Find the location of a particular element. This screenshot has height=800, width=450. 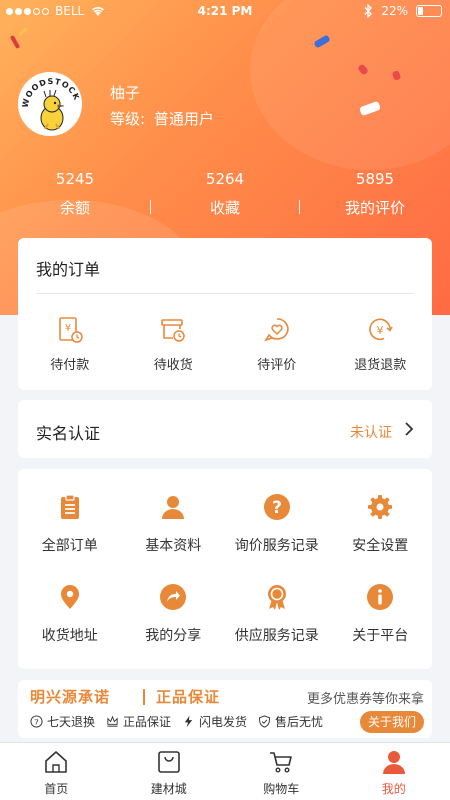

question-icon: ? is located at coordinates (276, 507).